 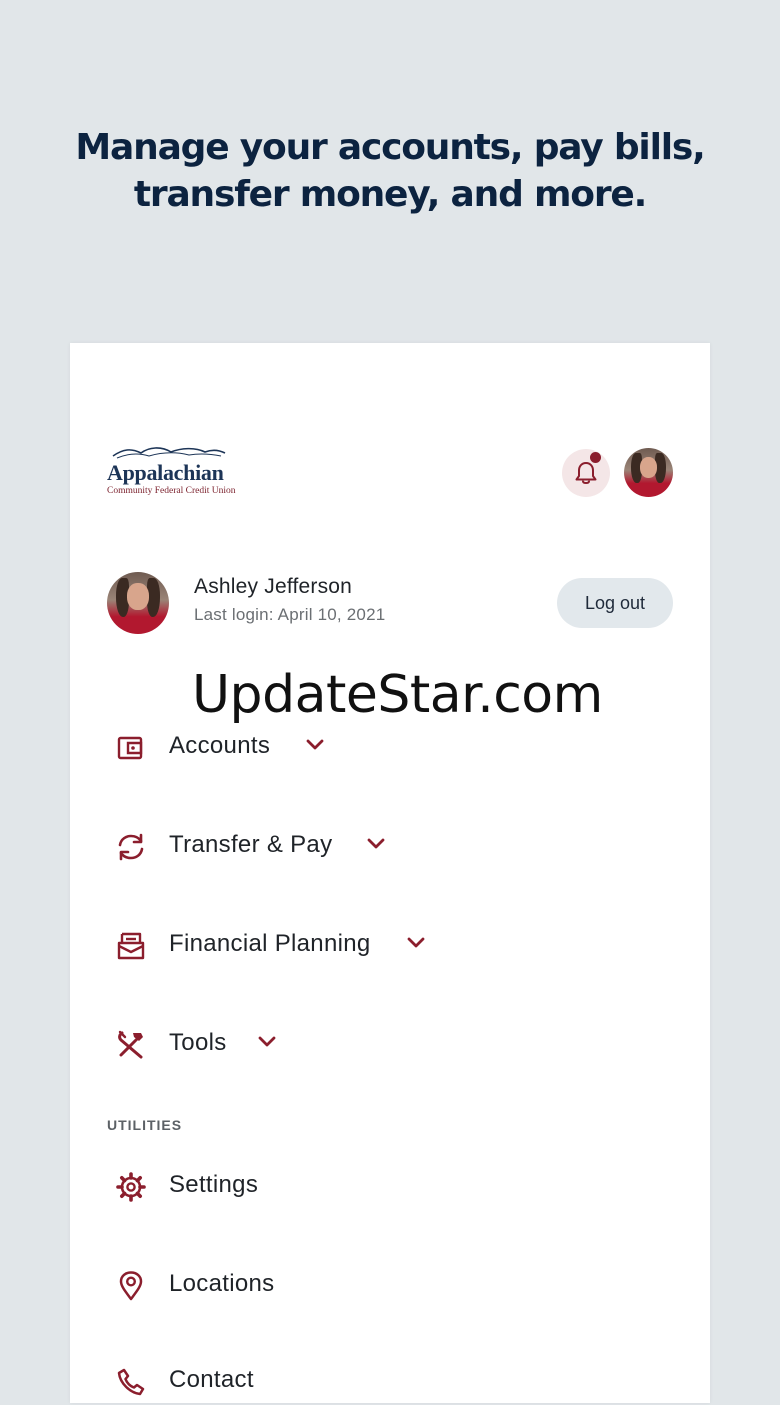 I want to click on phone-icon, so click(x=131, y=1382).